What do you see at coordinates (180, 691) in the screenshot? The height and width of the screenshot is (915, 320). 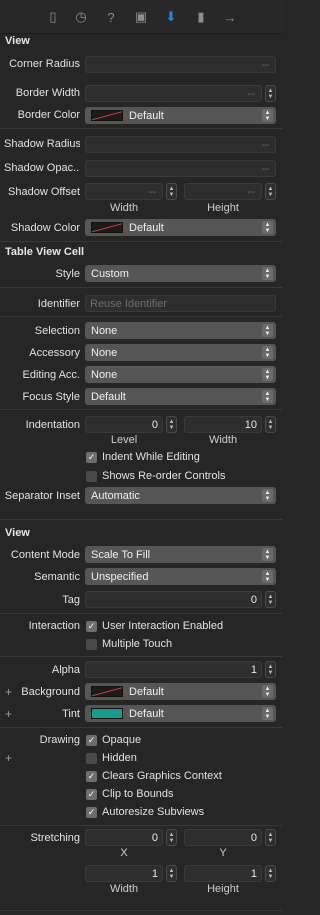 I see `background-popup: Default ▲ ▼` at bounding box center [180, 691].